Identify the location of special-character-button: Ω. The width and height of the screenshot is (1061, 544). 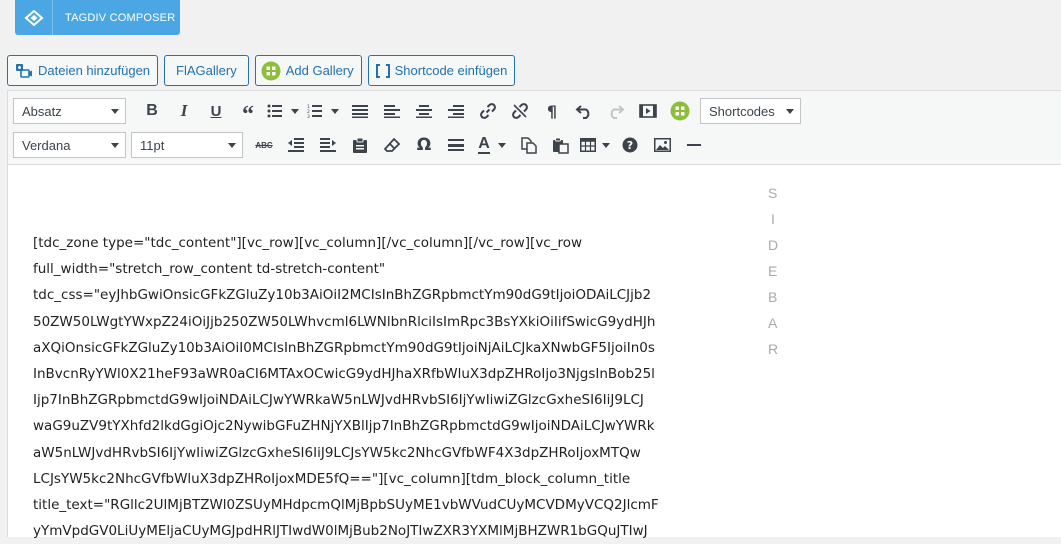
(424, 145).